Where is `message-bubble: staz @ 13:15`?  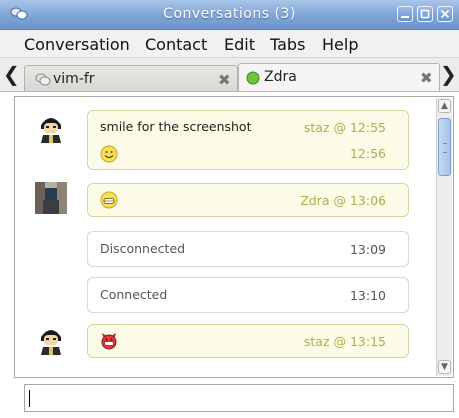
message-bubble: staz @ 13:15 is located at coordinates (248, 341).